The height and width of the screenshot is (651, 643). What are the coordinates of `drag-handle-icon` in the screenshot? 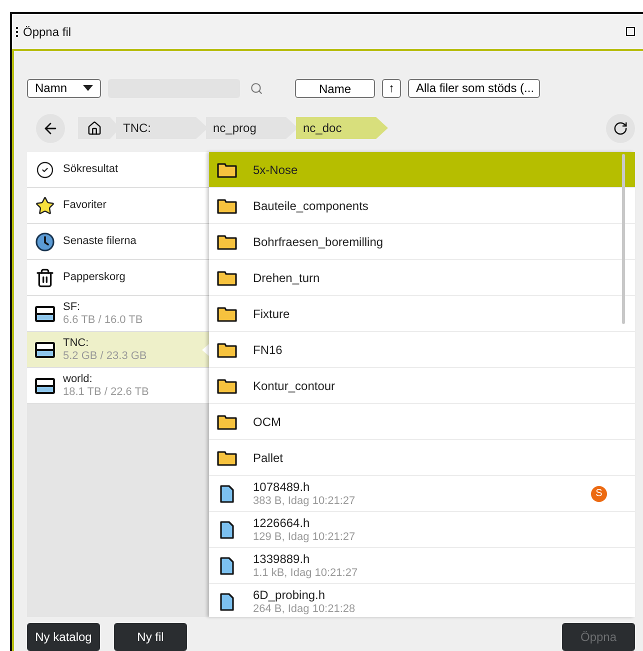 It's located at (17, 31).